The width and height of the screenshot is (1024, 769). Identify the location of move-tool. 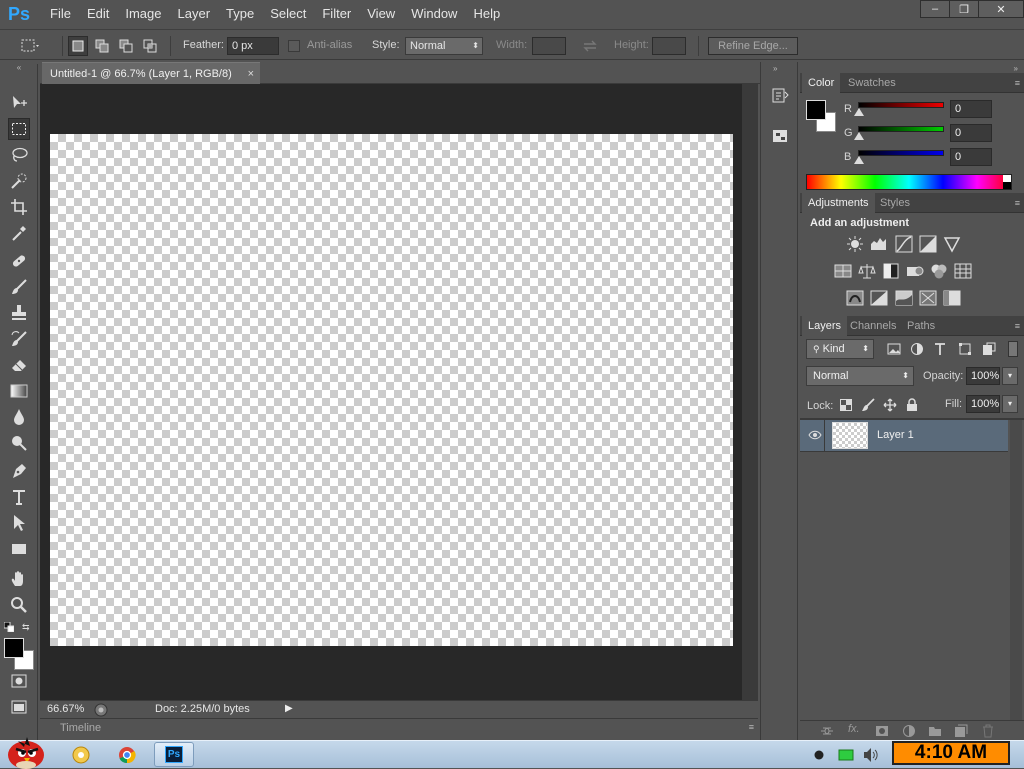
(19, 103).